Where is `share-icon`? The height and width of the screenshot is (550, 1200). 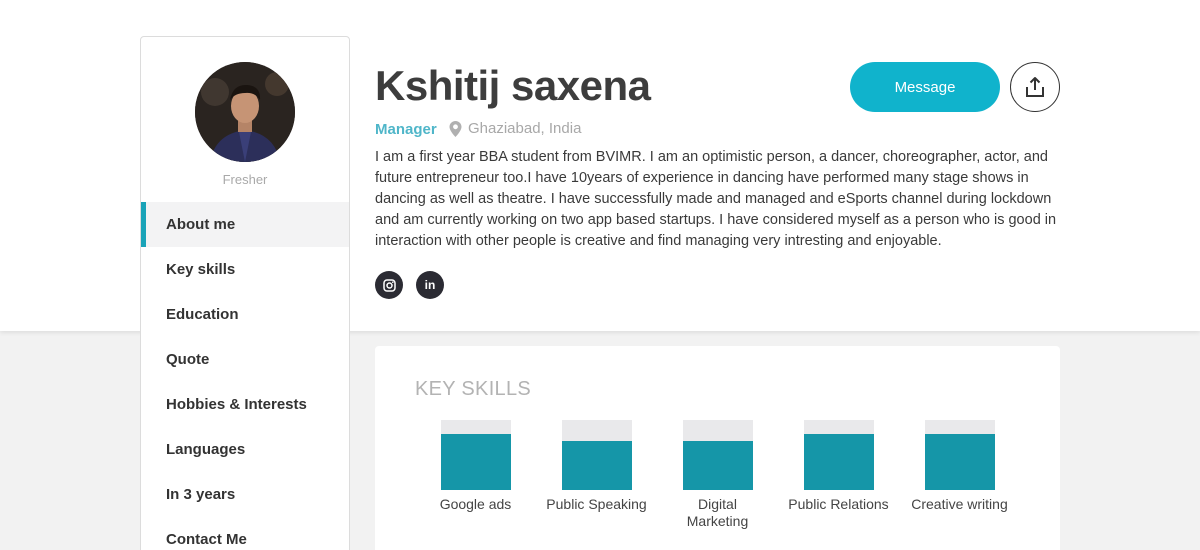 share-icon is located at coordinates (1035, 87).